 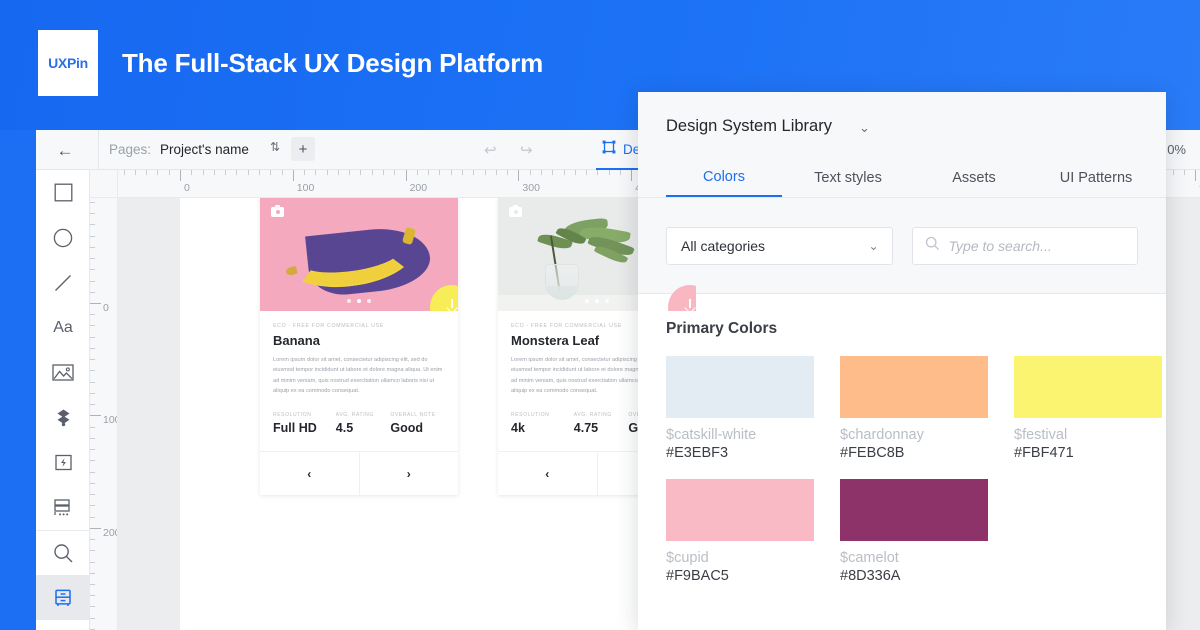 I want to click on chevron-updown-icon: ⇅, so click(x=275, y=147).